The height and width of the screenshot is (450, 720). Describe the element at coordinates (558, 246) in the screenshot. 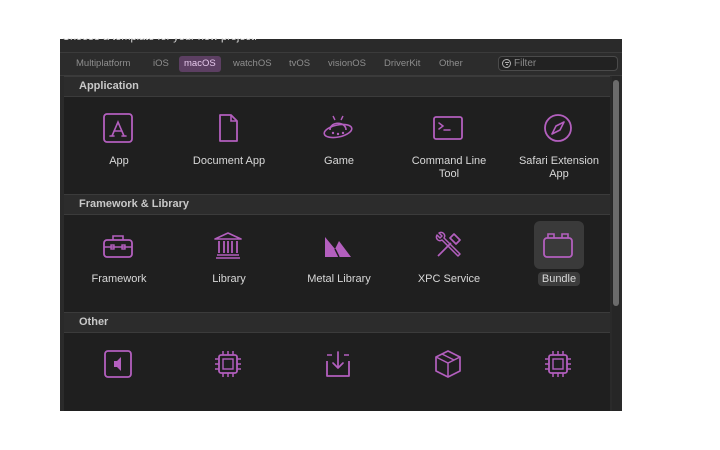

I see `bundle-icon` at that location.